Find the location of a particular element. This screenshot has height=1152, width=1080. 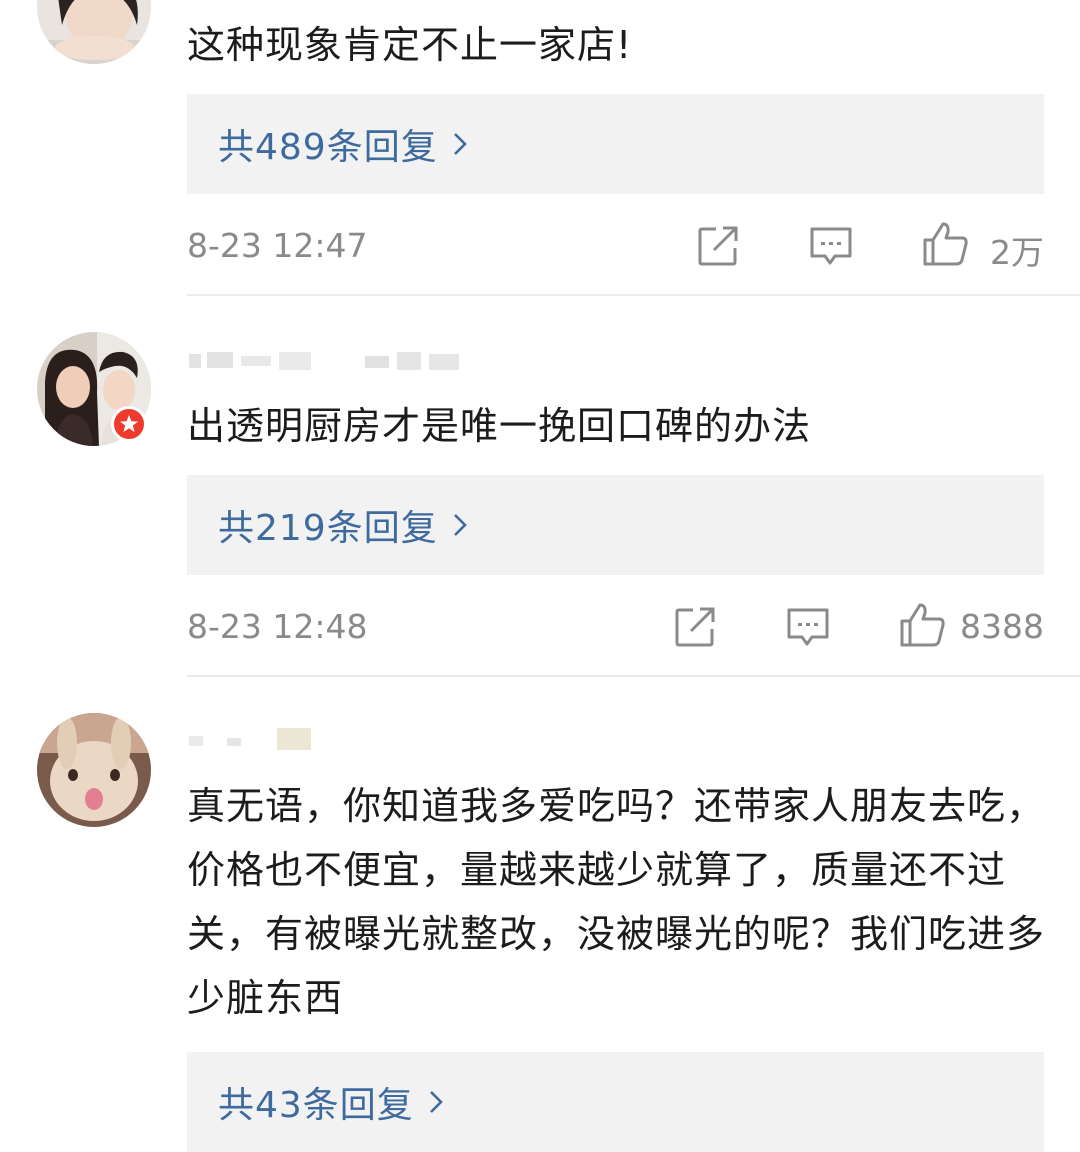

timestamp: 8-23 12:48 is located at coordinates (277, 626).